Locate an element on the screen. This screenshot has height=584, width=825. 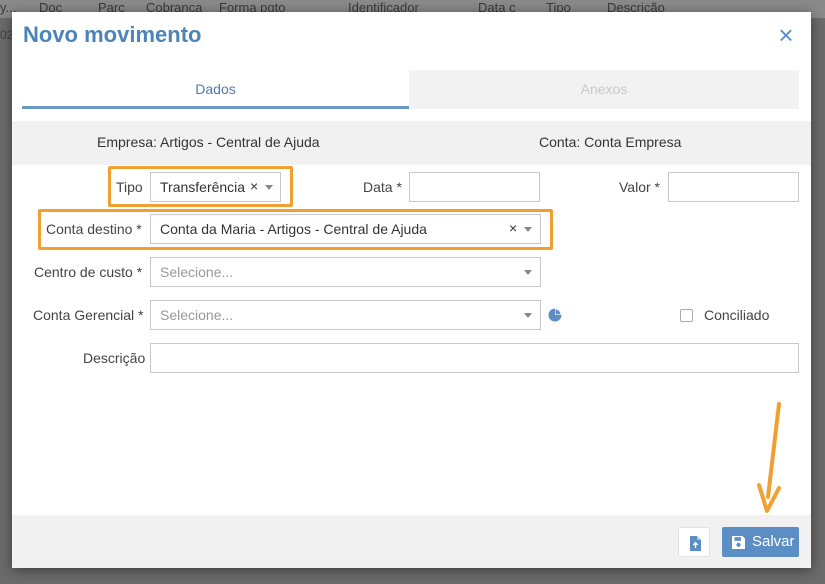
descricao-label: Descrição is located at coordinates (114, 358).